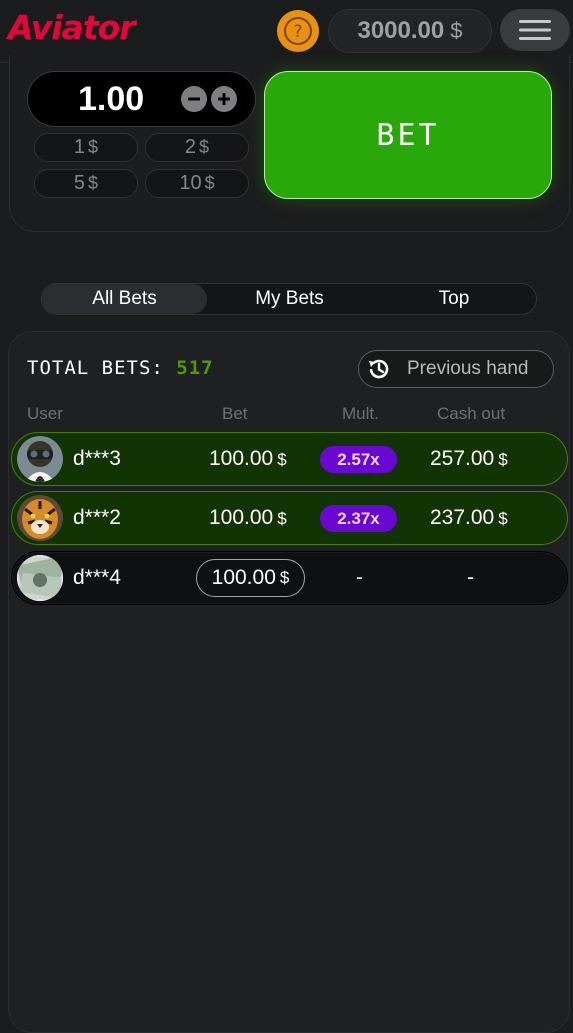  Describe the element at coordinates (401, 30) in the screenshot. I see `balance-value: 3000.00` at that location.